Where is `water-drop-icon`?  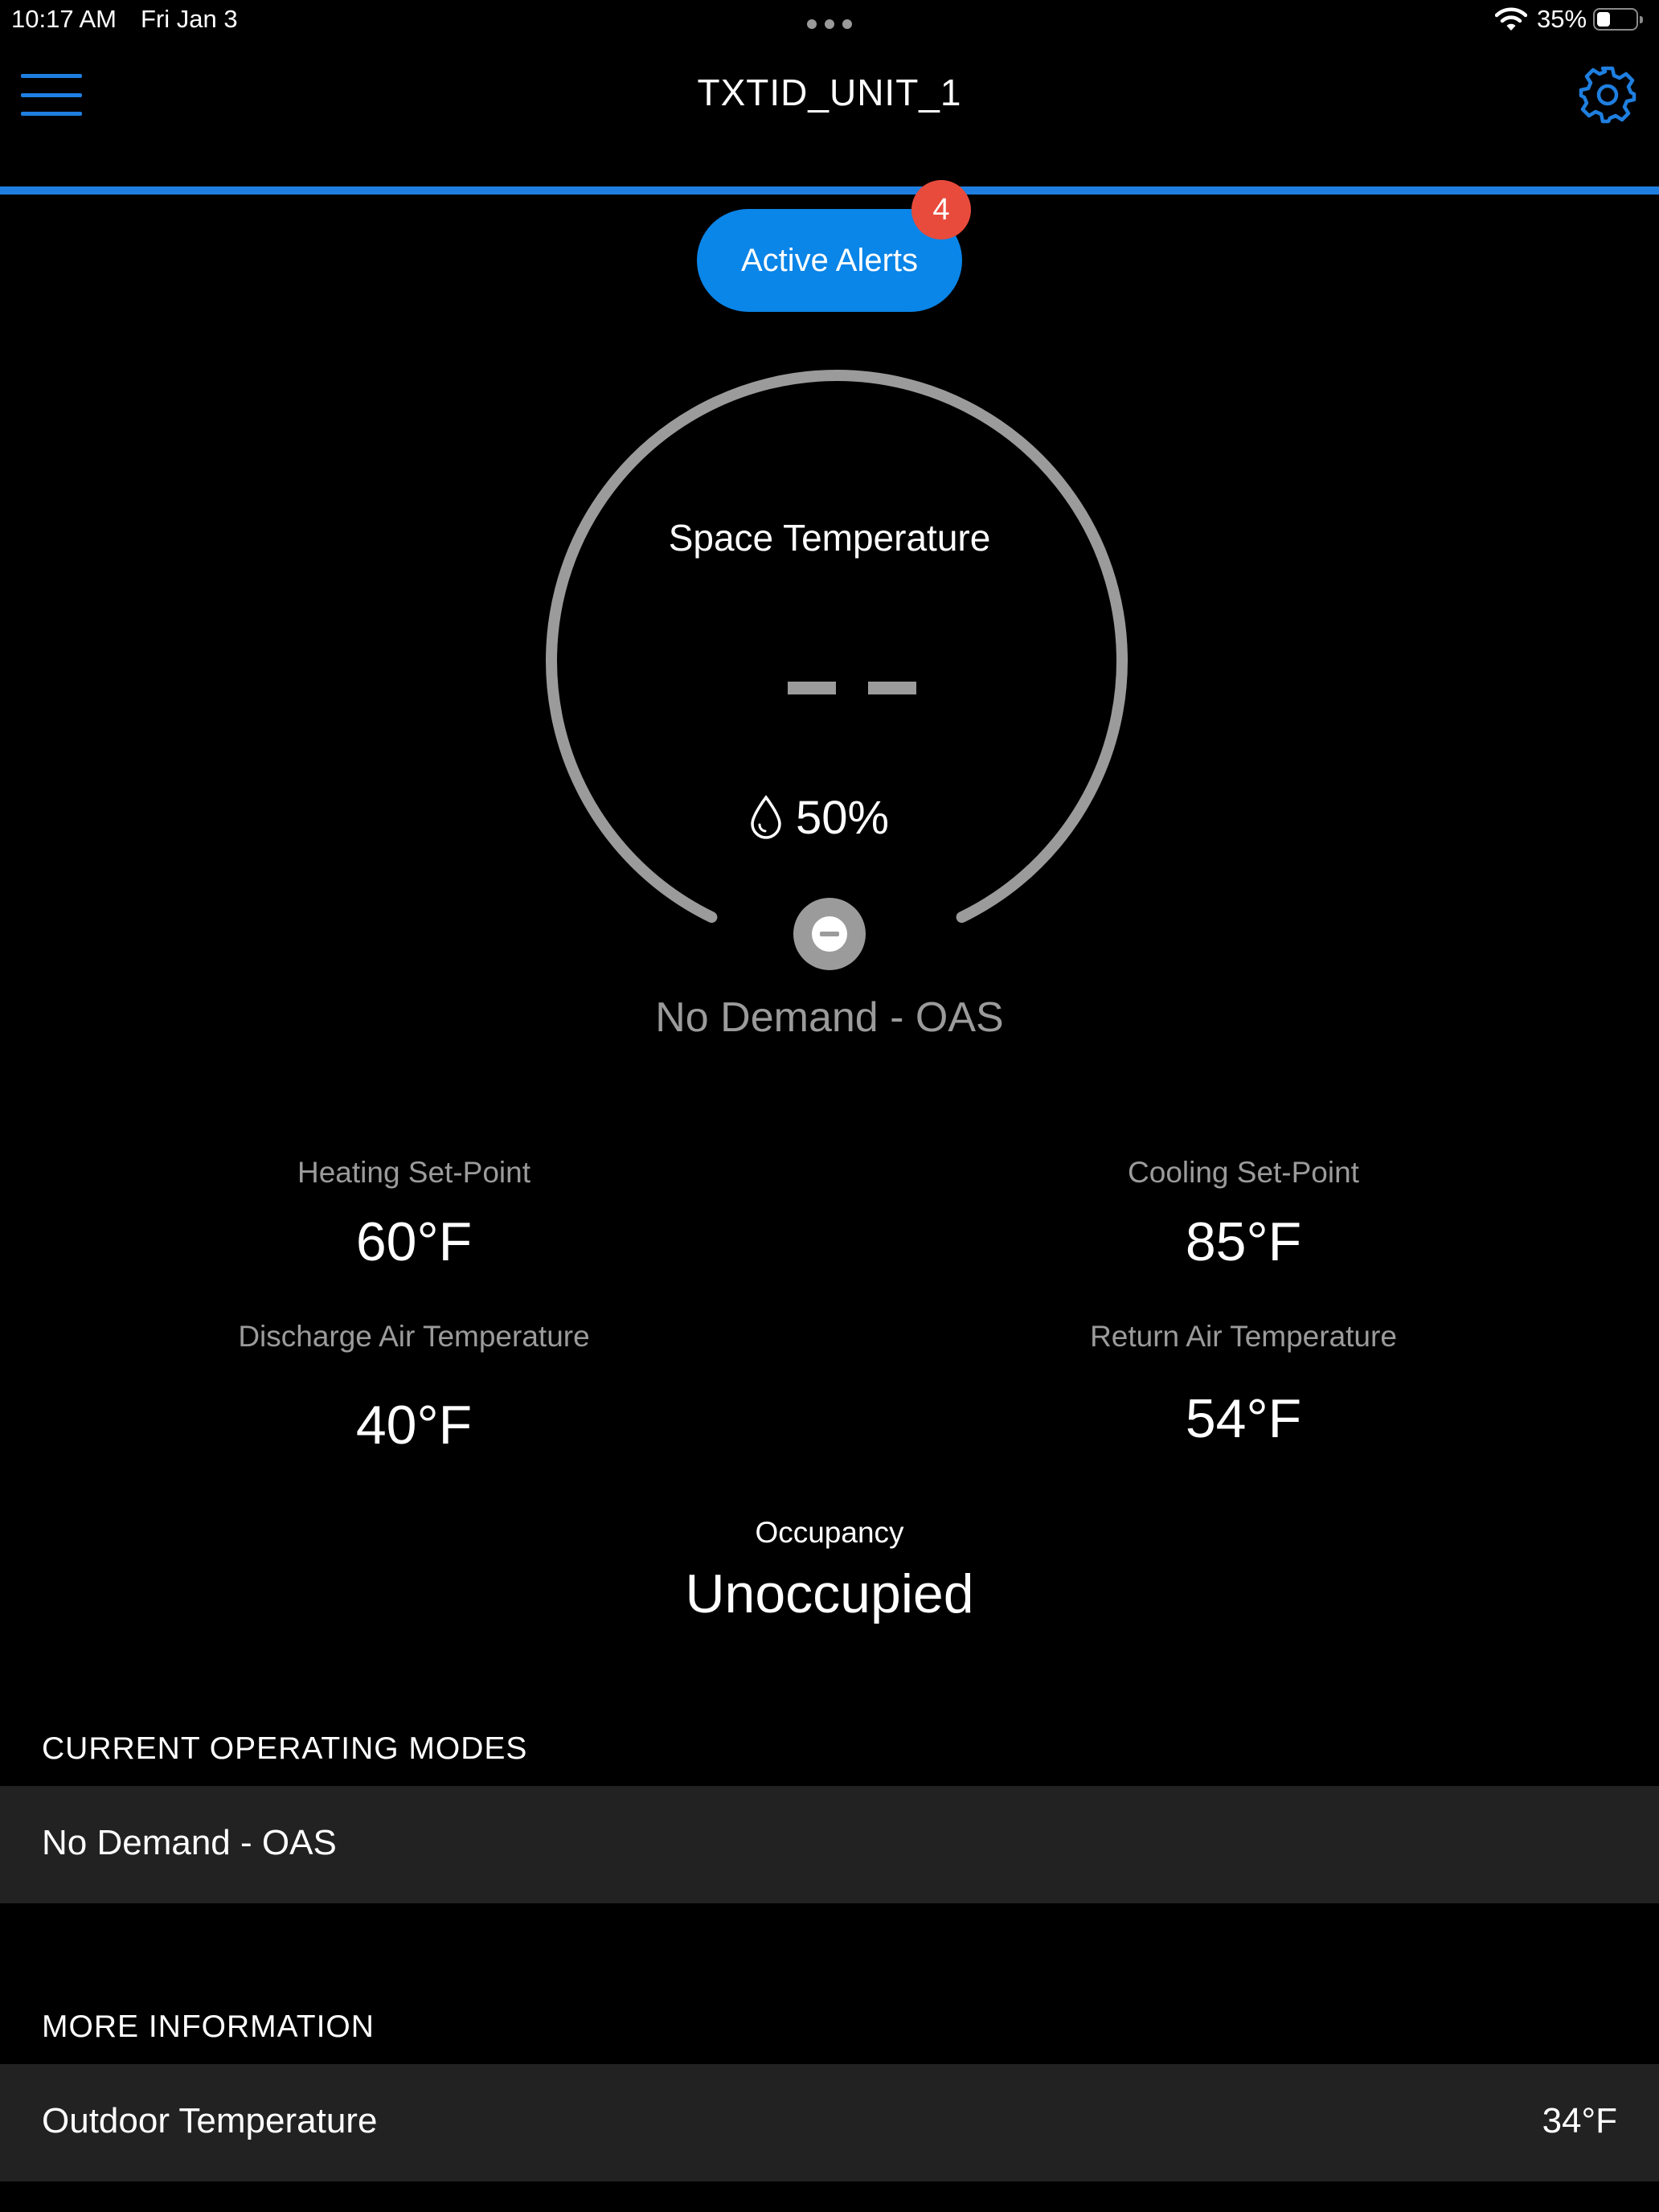
water-drop-icon is located at coordinates (766, 817).